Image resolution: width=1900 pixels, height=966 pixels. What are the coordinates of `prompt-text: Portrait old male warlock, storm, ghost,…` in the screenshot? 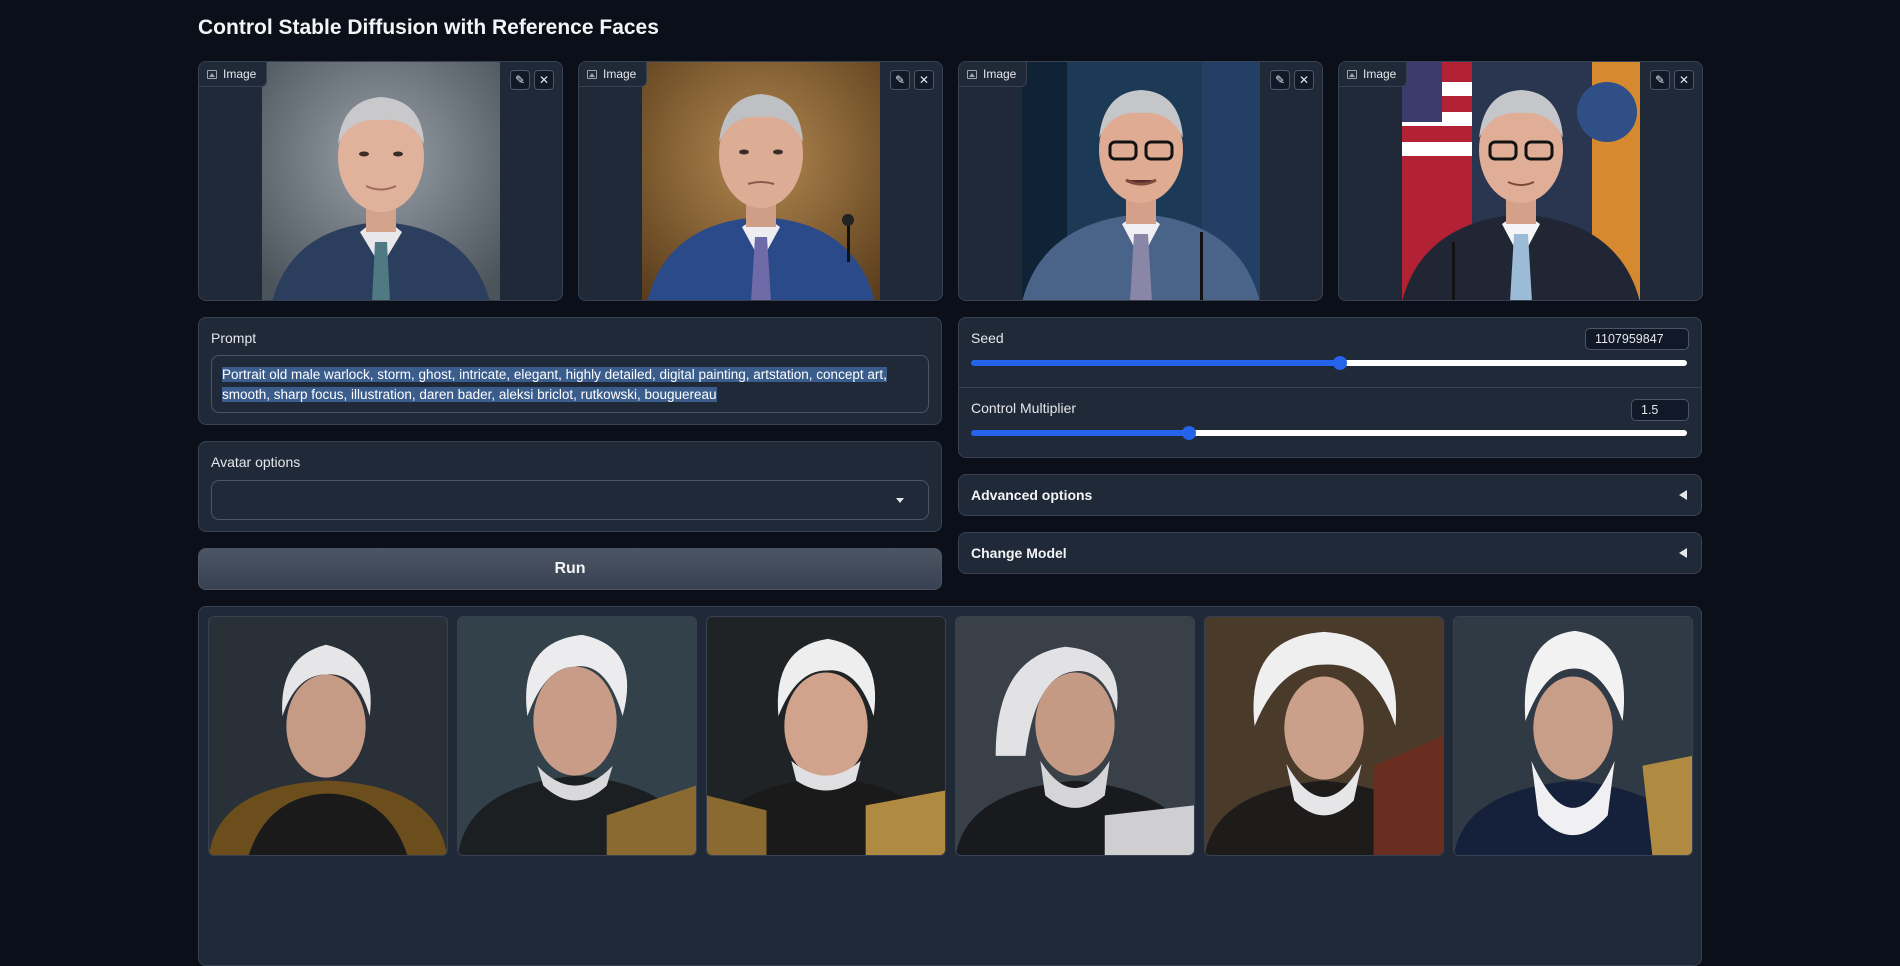 It's located at (554, 384).